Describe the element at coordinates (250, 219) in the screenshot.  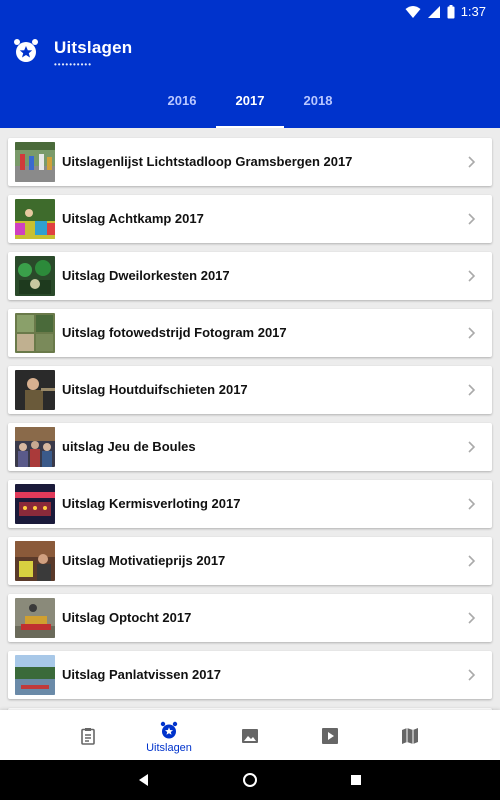
I see `list-item: Uitslag Achtkamp 2017` at that location.